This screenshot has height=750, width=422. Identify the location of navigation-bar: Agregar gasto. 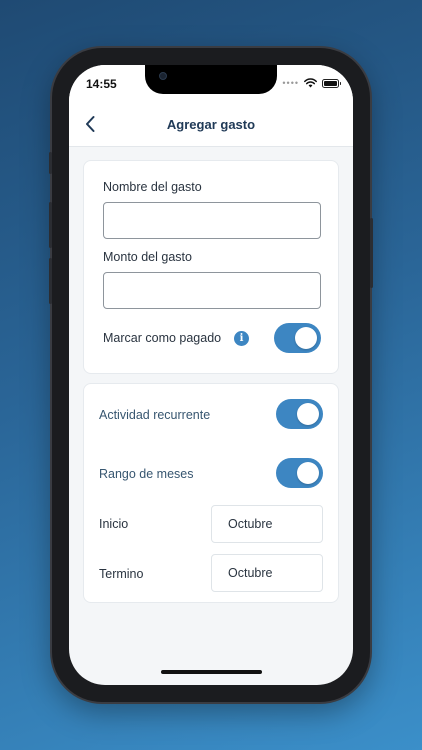
(211, 125).